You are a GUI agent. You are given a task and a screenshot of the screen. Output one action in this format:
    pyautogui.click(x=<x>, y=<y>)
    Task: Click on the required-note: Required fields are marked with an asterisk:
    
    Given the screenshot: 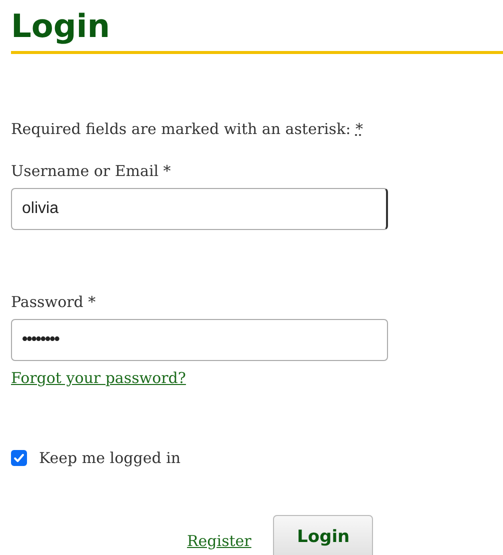 What is the action you would take?
    pyautogui.click(x=181, y=129)
    